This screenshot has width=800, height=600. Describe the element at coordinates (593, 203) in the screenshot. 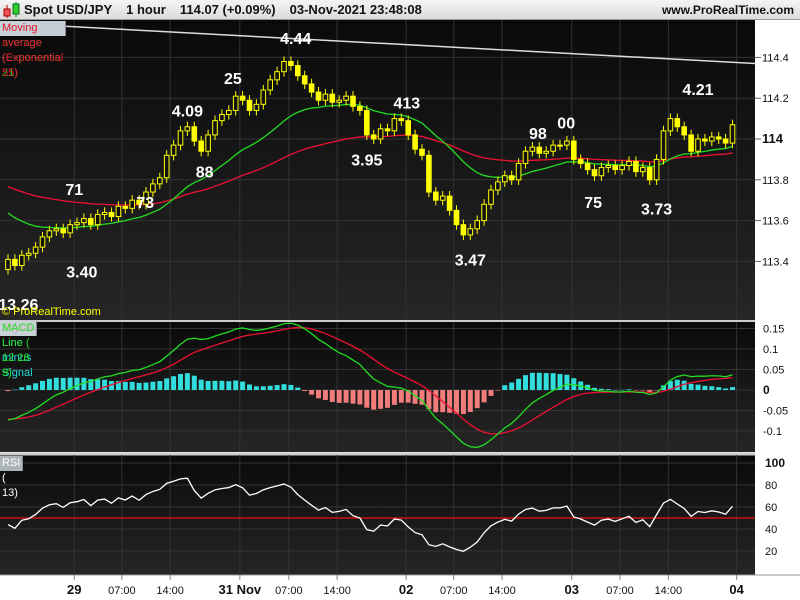

I see `price-annotation: 75` at that location.